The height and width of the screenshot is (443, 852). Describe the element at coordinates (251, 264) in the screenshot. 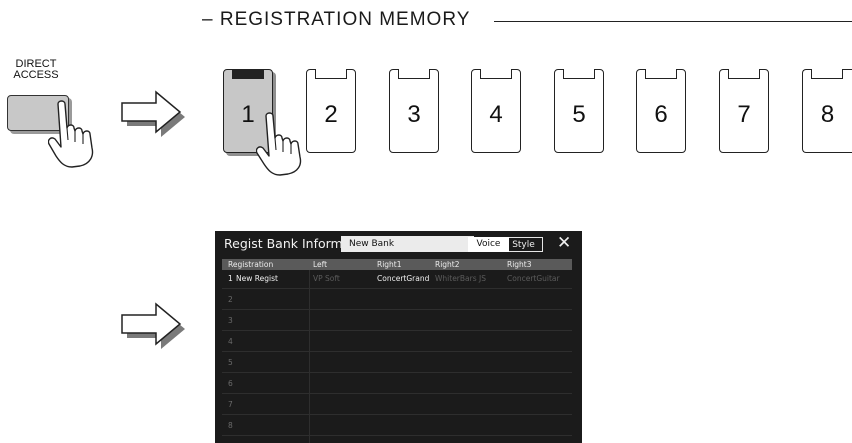

I see `column-header-registration: Registration` at that location.